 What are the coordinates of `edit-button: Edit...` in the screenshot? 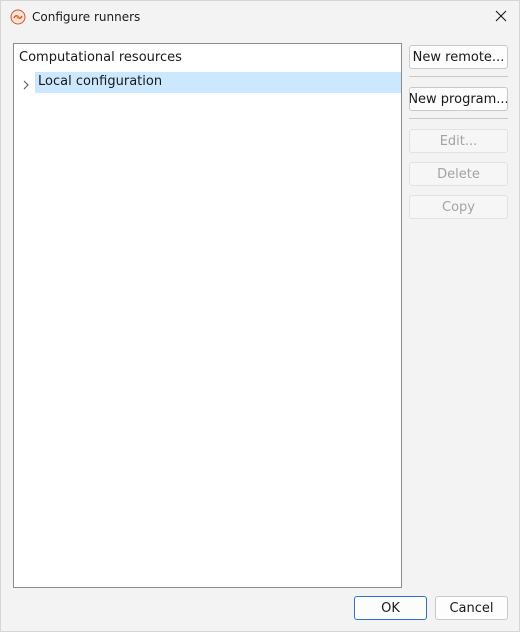 It's located at (458, 141).